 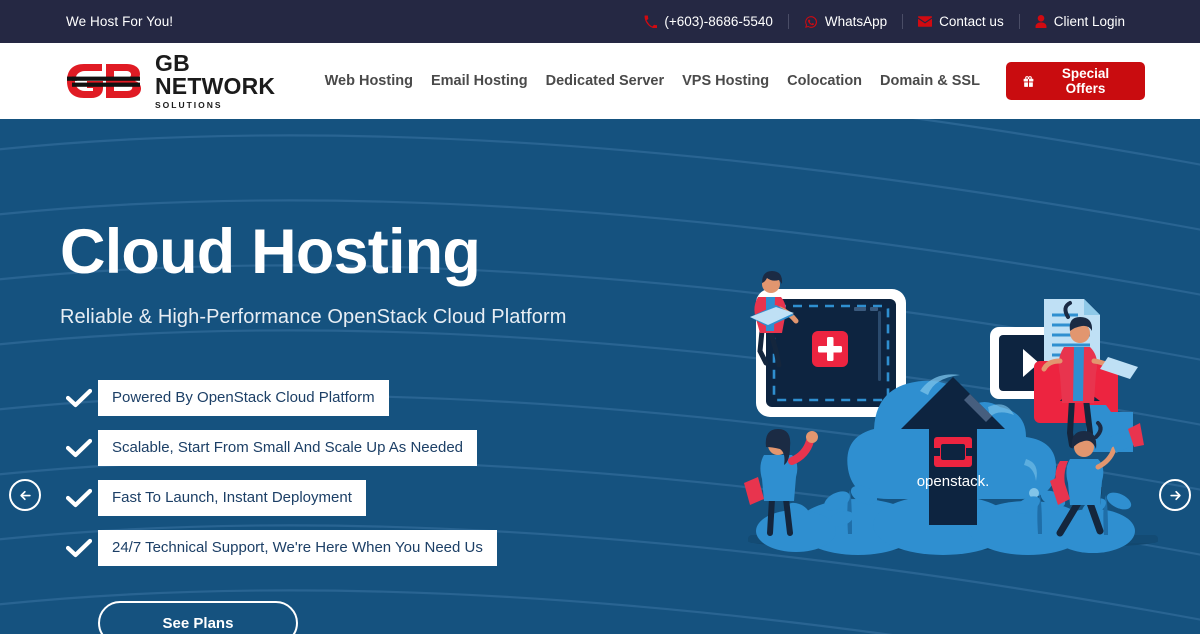 I want to click on client-login-link: Client Login, so click(x=1080, y=21).